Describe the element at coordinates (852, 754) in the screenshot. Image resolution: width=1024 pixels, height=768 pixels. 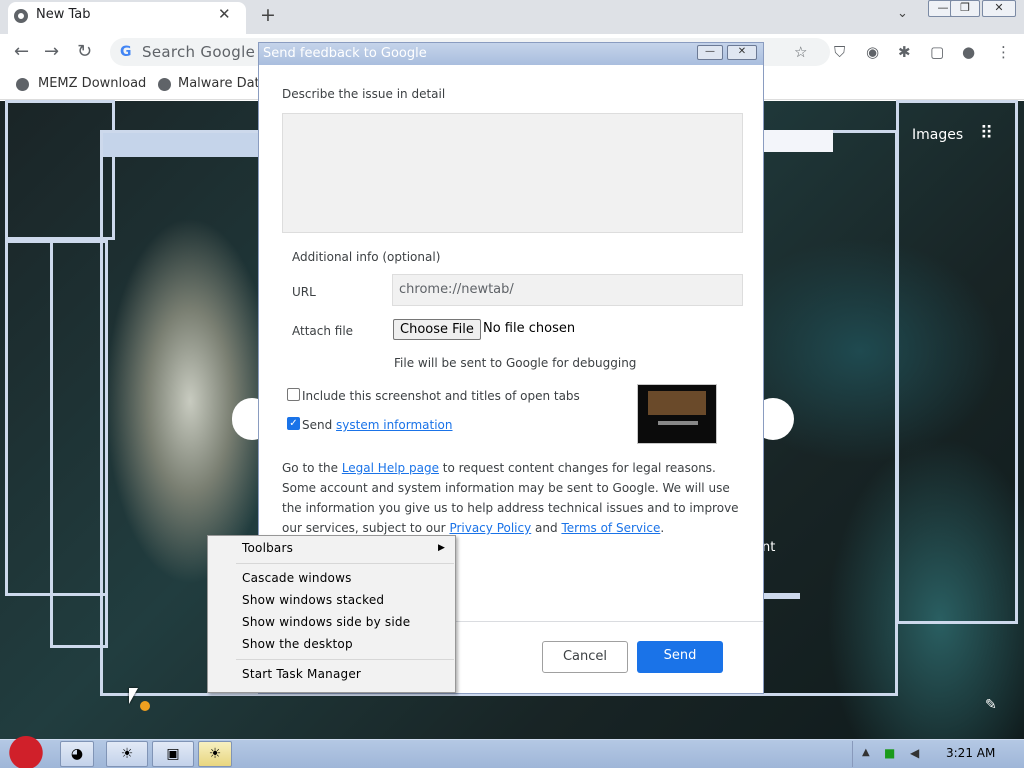
I see `tray-divider` at that location.